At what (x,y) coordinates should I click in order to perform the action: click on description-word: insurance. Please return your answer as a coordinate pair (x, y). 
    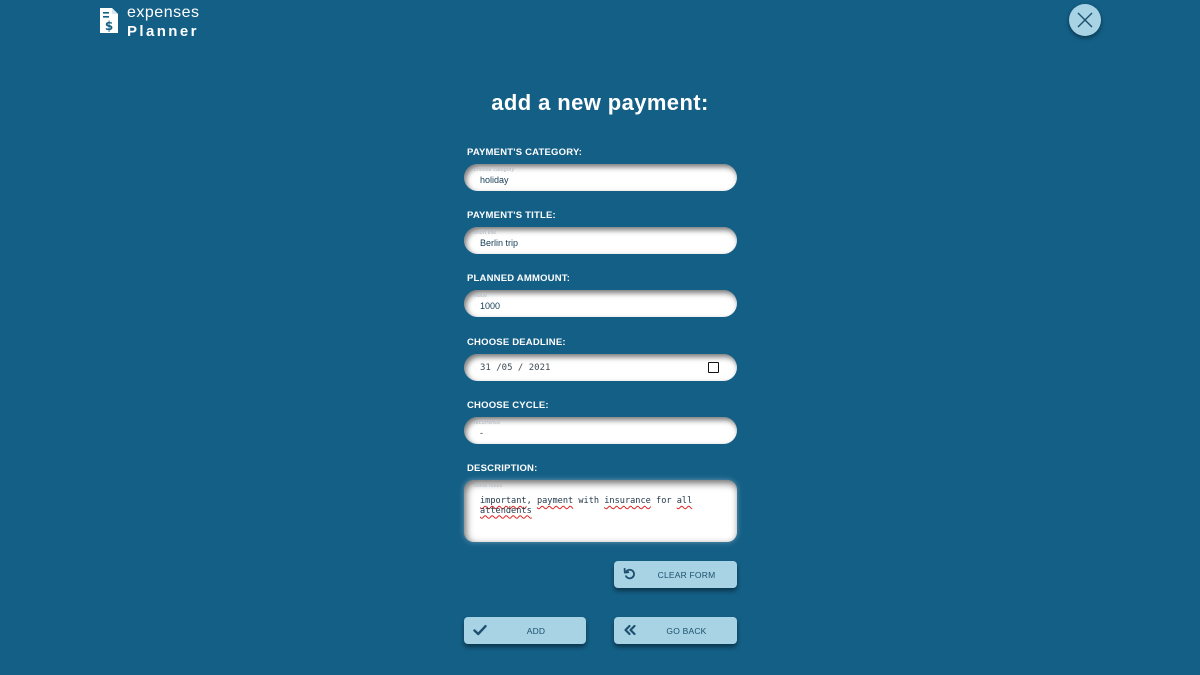
    Looking at the image, I should click on (627, 501).